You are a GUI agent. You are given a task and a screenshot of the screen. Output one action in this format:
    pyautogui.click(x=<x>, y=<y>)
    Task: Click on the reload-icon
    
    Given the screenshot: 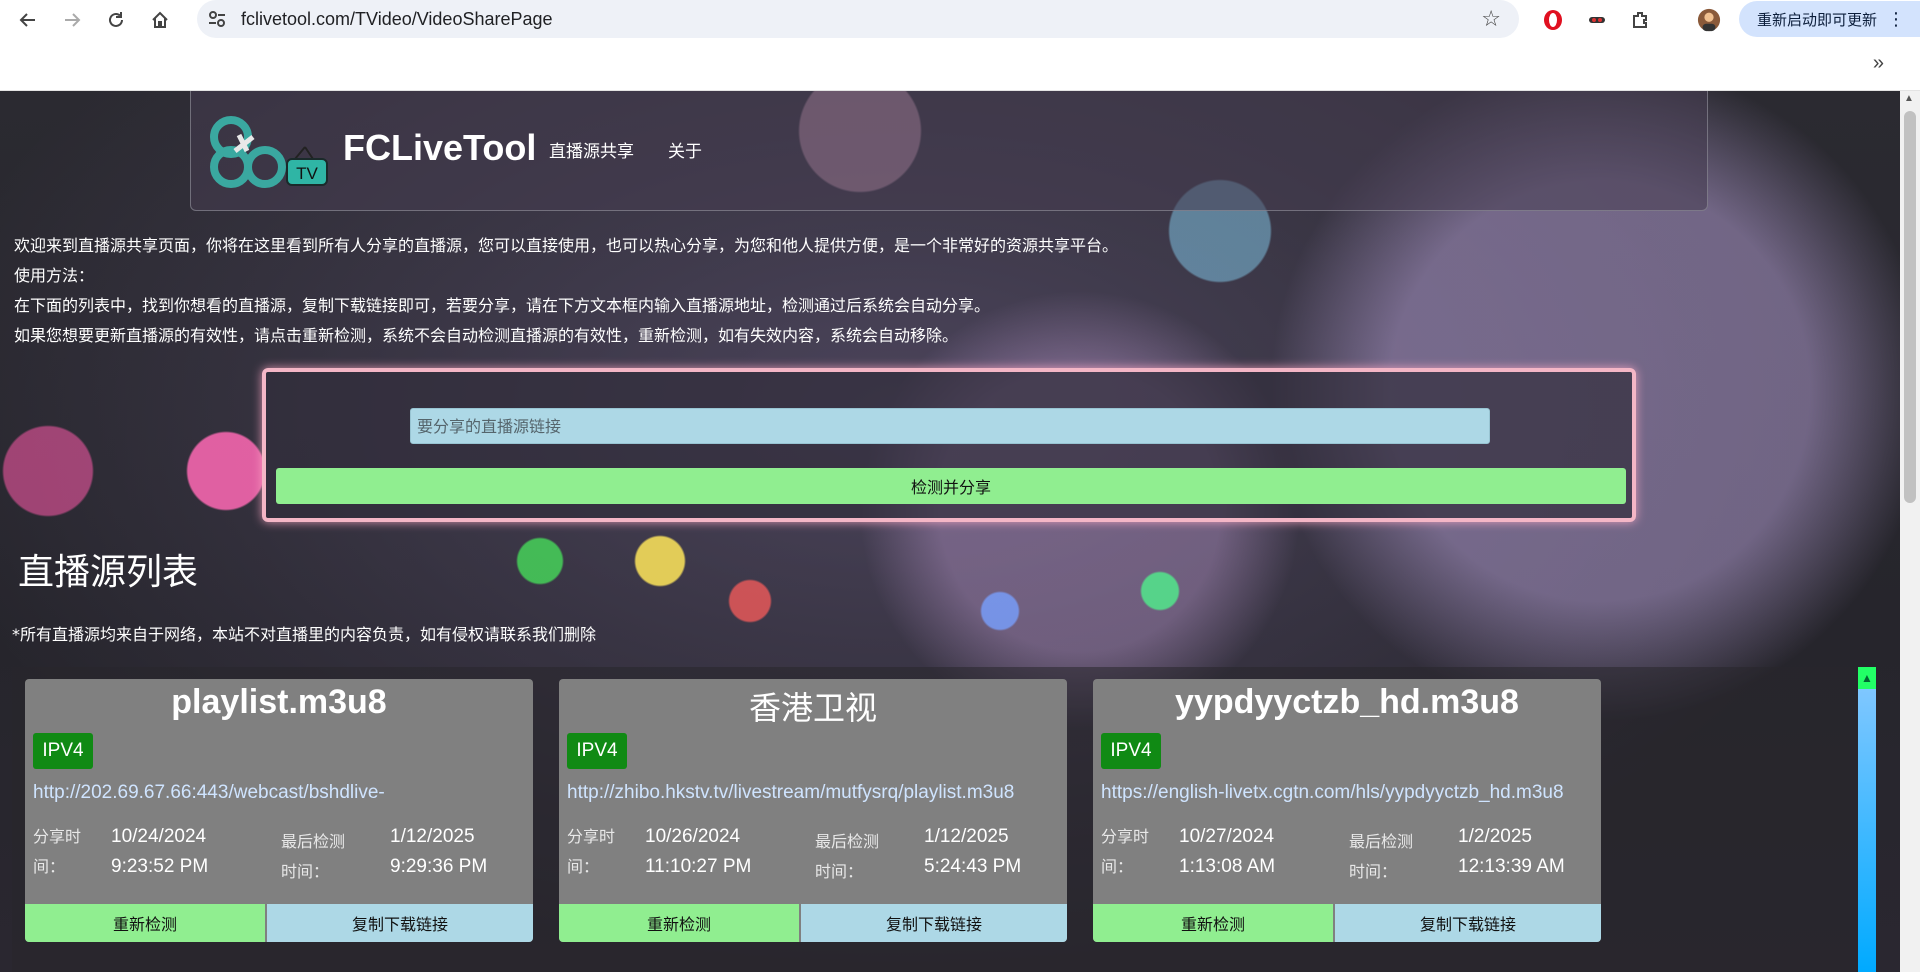 What is the action you would take?
    pyautogui.click(x=116, y=20)
    